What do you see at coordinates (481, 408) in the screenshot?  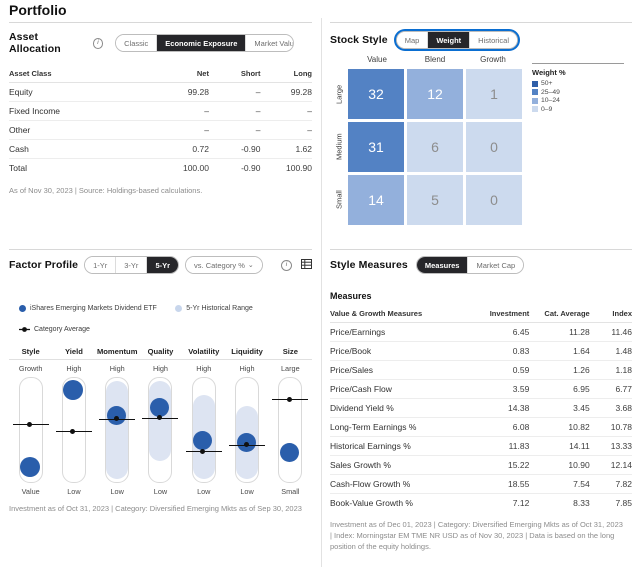 I see `table-row: Dividend Yield % 14.38 3.45 3.68` at bounding box center [481, 408].